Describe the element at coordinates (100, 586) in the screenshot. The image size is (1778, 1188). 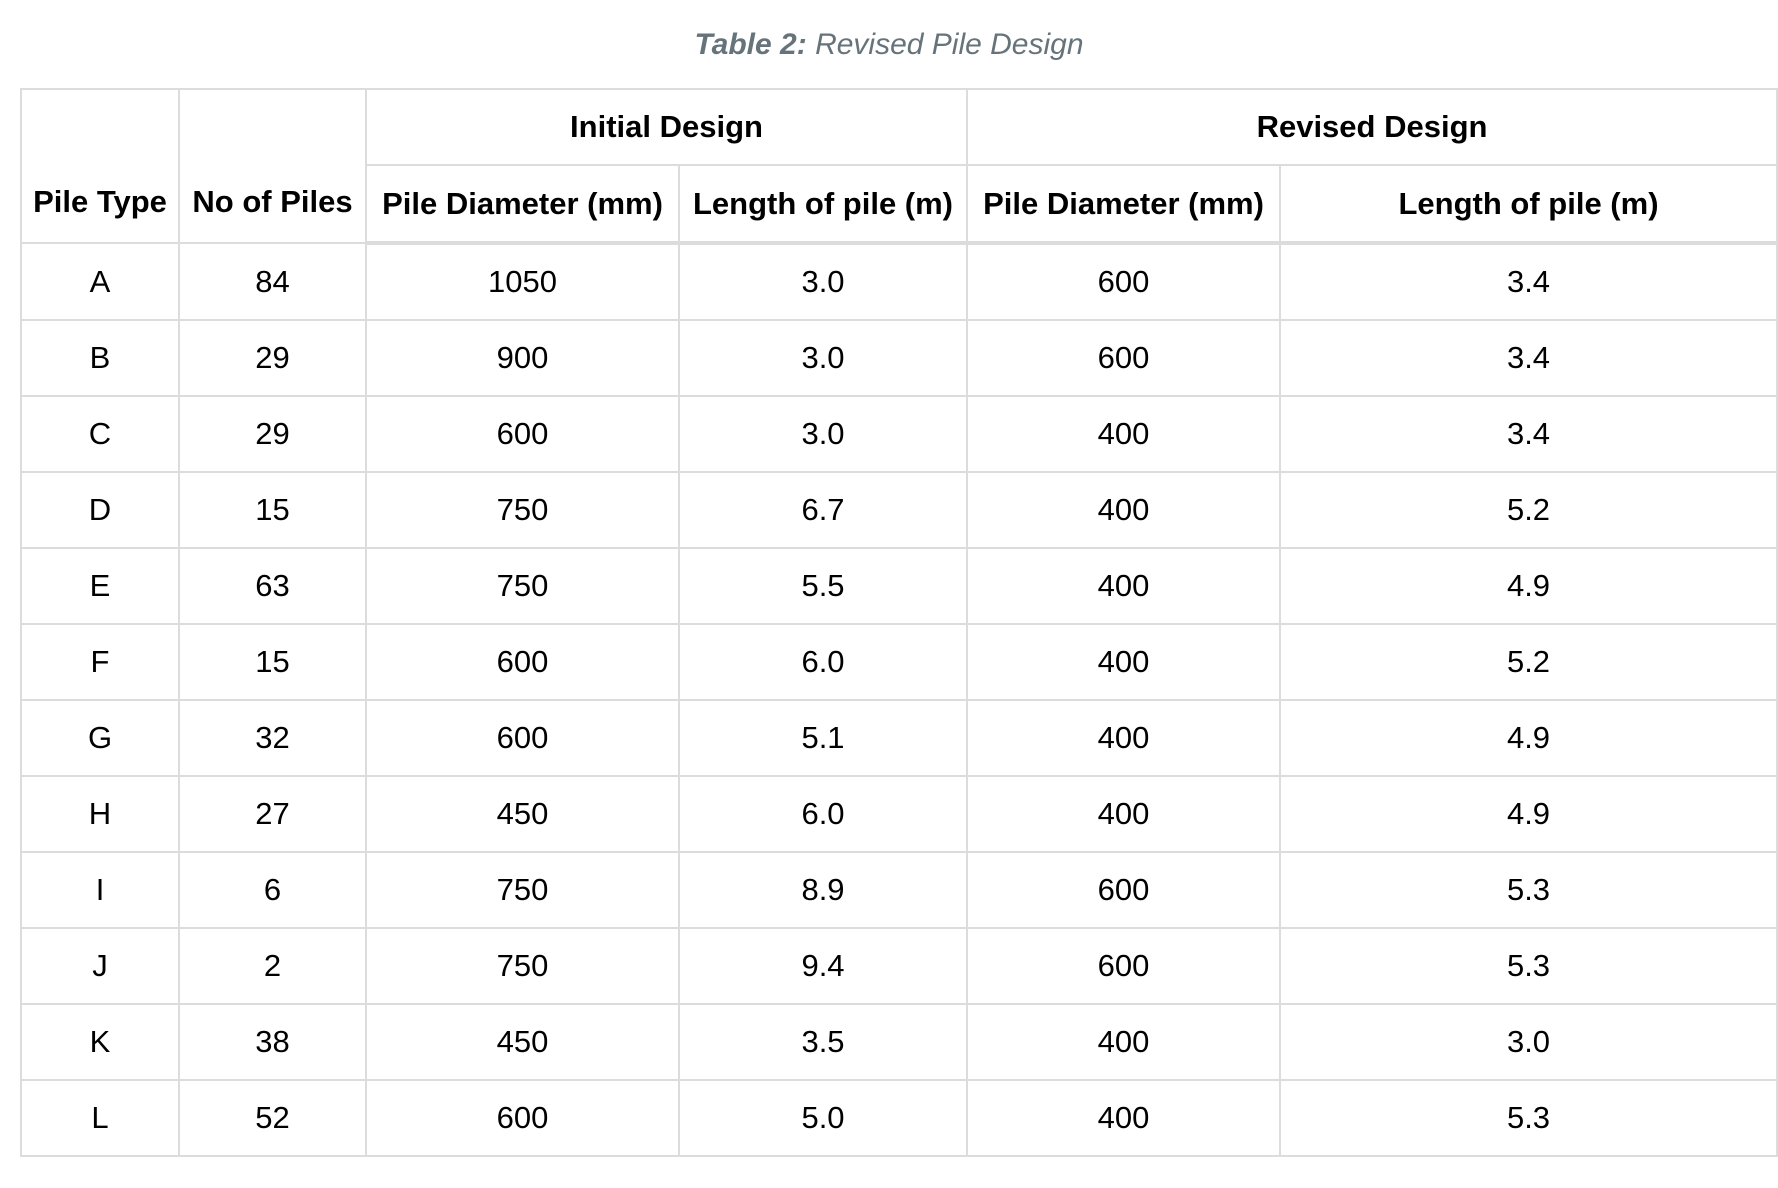
I see `cell-pile-type: E` at that location.